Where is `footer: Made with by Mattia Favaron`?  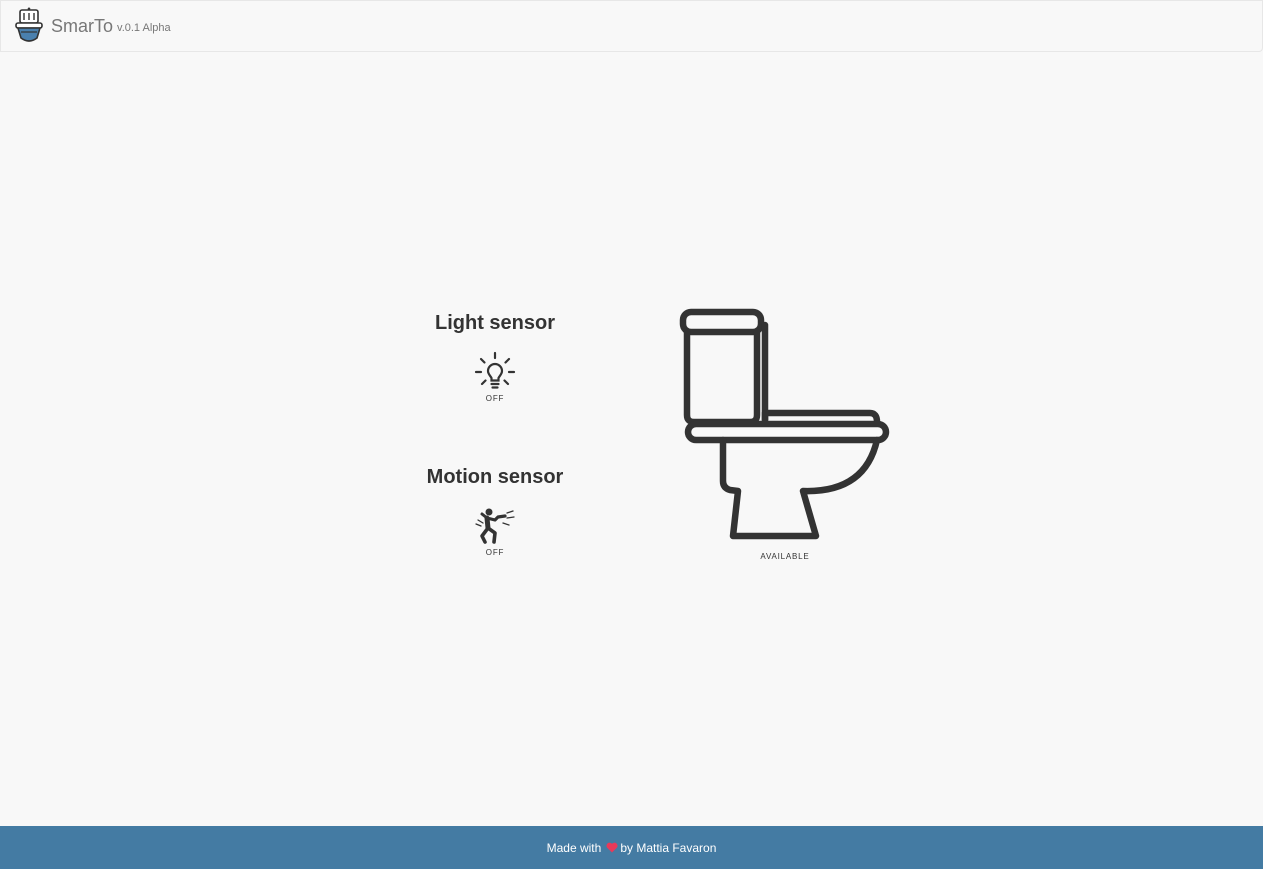
footer: Made with by Mattia Favaron is located at coordinates (631, 847).